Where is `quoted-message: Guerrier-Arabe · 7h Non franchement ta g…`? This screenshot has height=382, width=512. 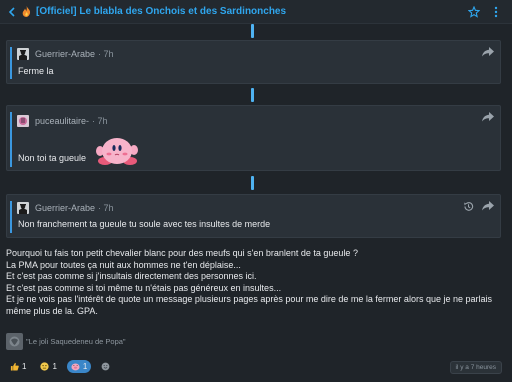
quoted-message: Guerrier-Arabe · 7h Non franchement ta g… is located at coordinates (253, 216).